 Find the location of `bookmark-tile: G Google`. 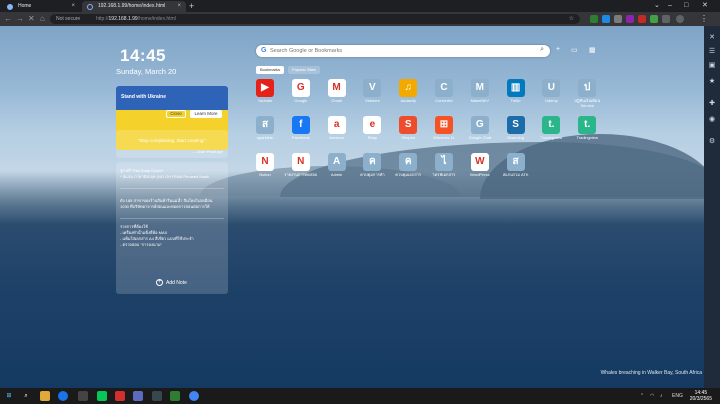

bookmark-tile: G Google is located at coordinates (301, 94).